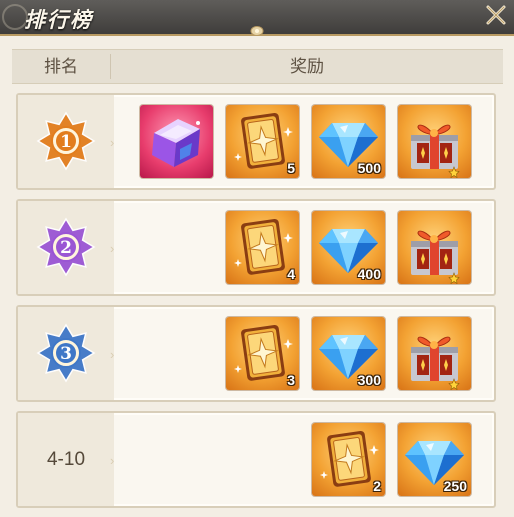 This screenshot has height=517, width=514. What do you see at coordinates (262, 247) in the screenshot?
I see `reward-slot: 4` at bounding box center [262, 247].